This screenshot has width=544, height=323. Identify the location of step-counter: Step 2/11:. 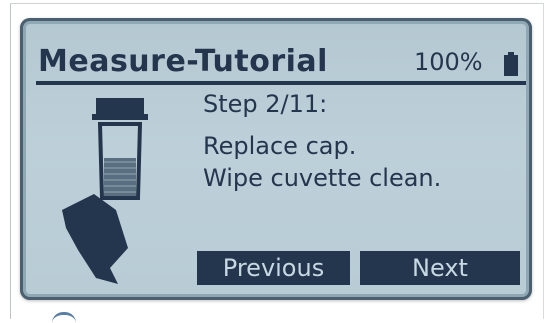
(265, 104).